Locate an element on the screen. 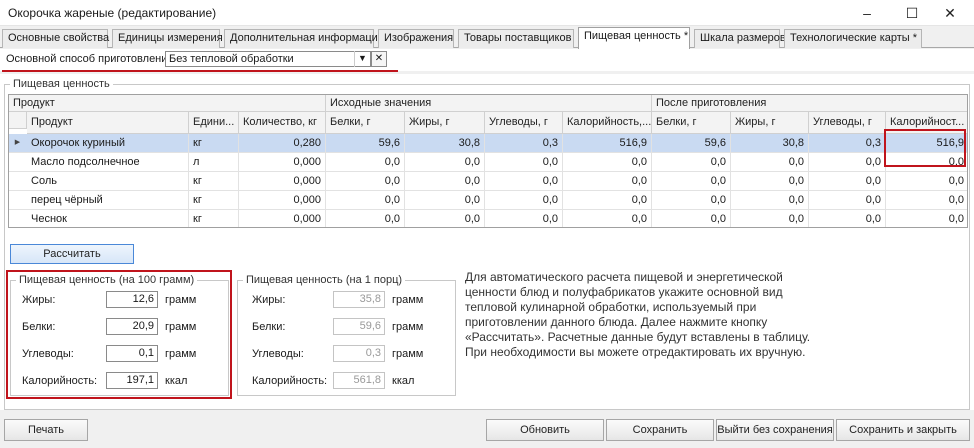 Image resolution: width=974 pixels, height=448 pixels. close-icon: ✕ is located at coordinates (950, 13).